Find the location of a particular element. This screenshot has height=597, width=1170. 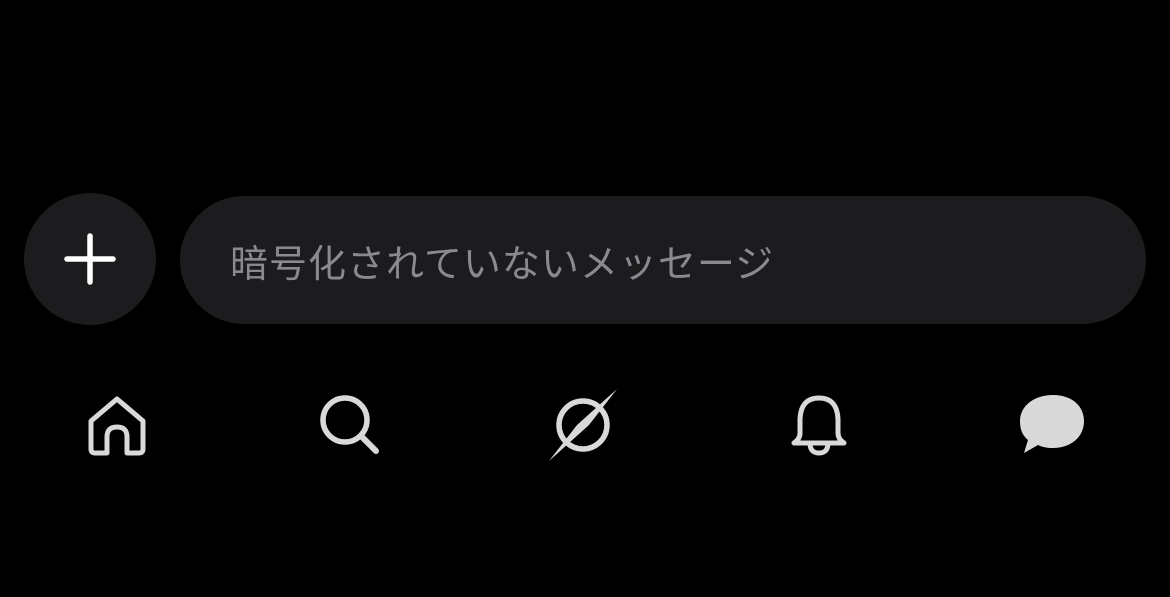

bell-icon is located at coordinates (819, 425).